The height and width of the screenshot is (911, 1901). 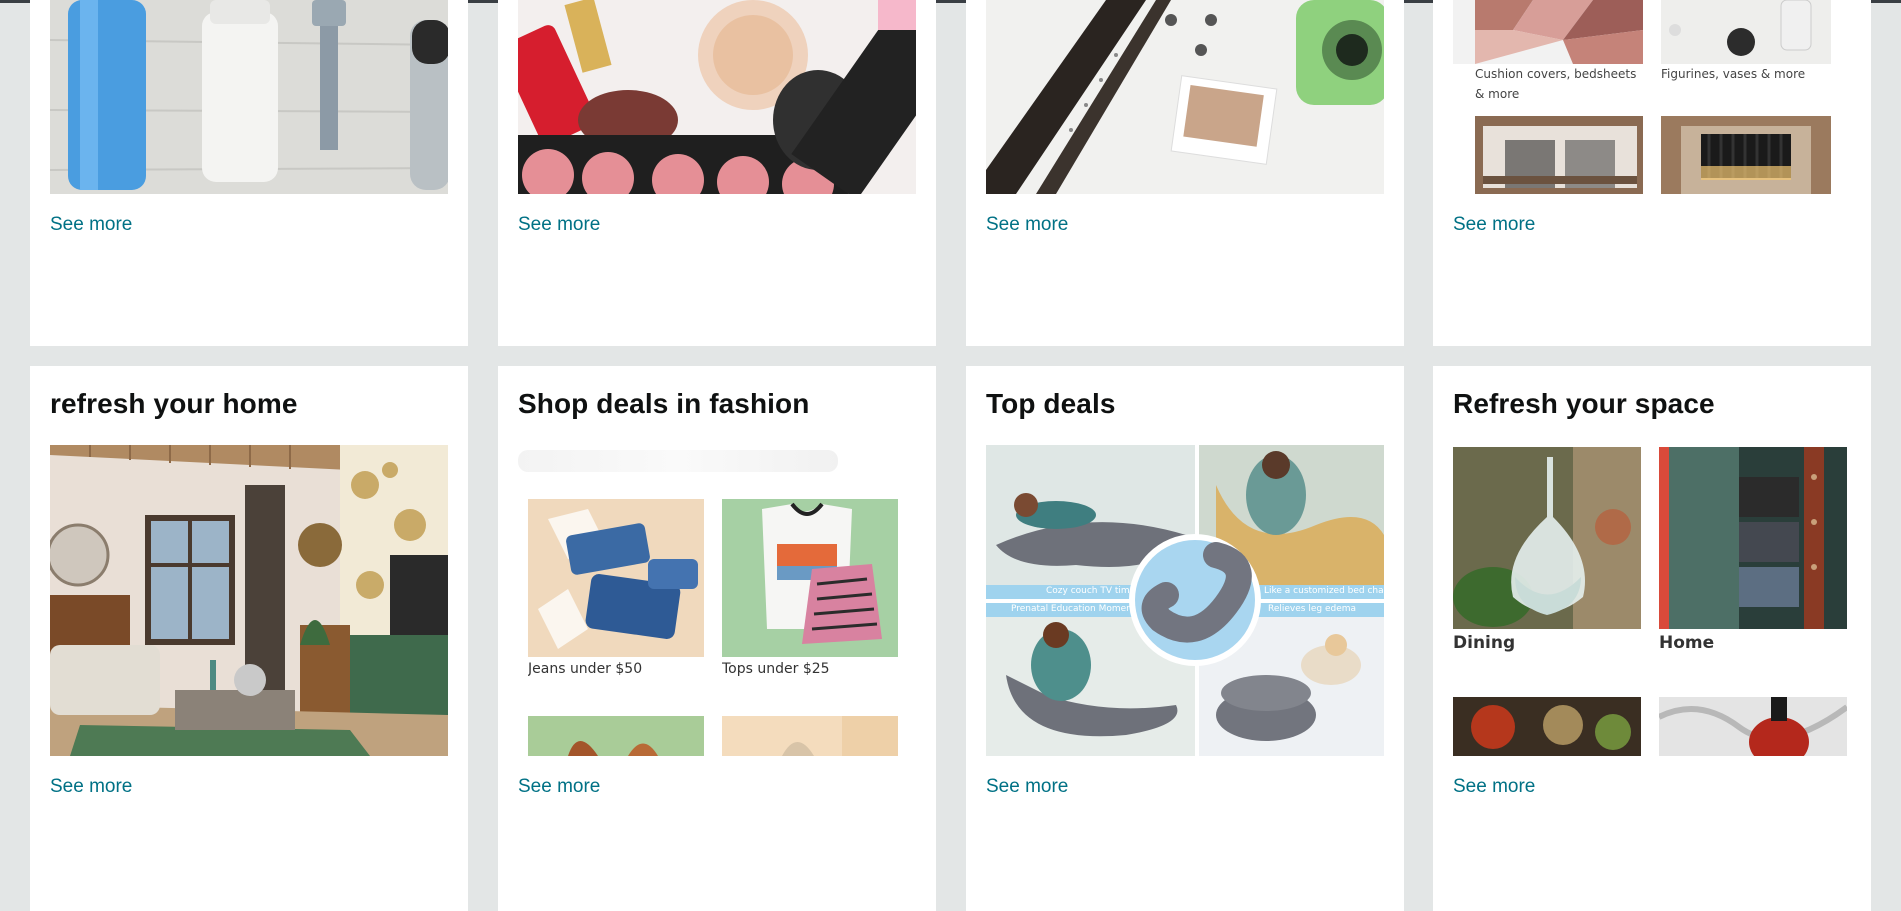 What do you see at coordinates (664, 403) in the screenshot?
I see `card-title: Shop deals in fashion` at bounding box center [664, 403].